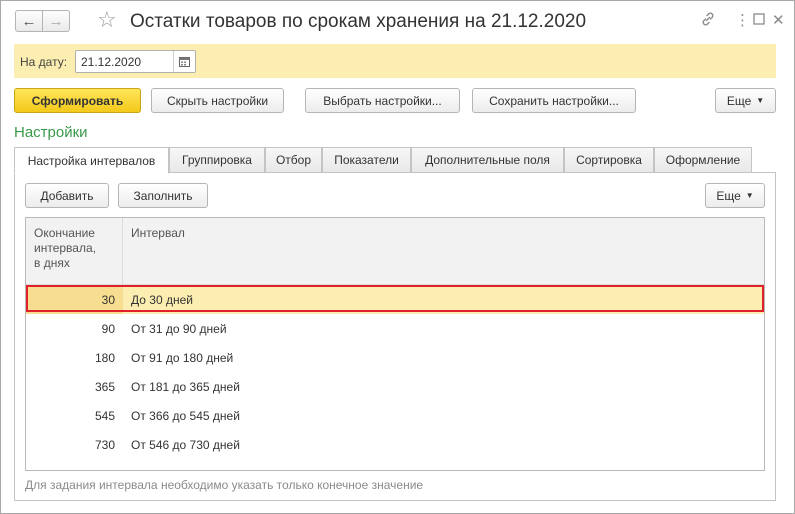 The height and width of the screenshot is (514, 795). I want to click on maximize-icon, so click(759, 21).